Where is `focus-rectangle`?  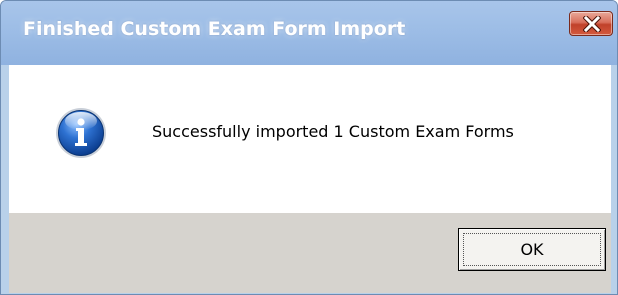 focus-rectangle is located at coordinates (532, 249).